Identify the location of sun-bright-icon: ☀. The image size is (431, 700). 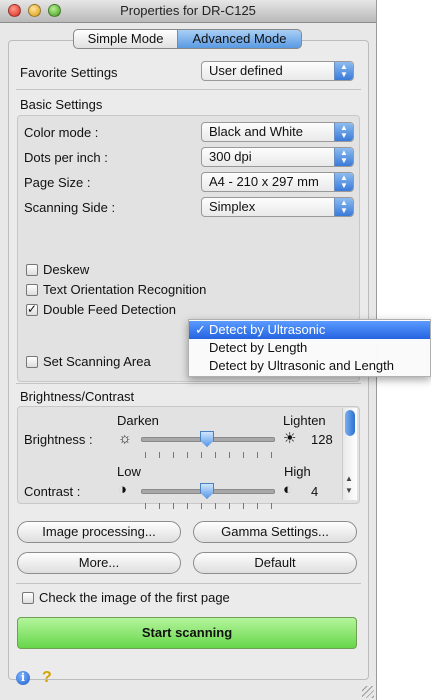
(290, 438).